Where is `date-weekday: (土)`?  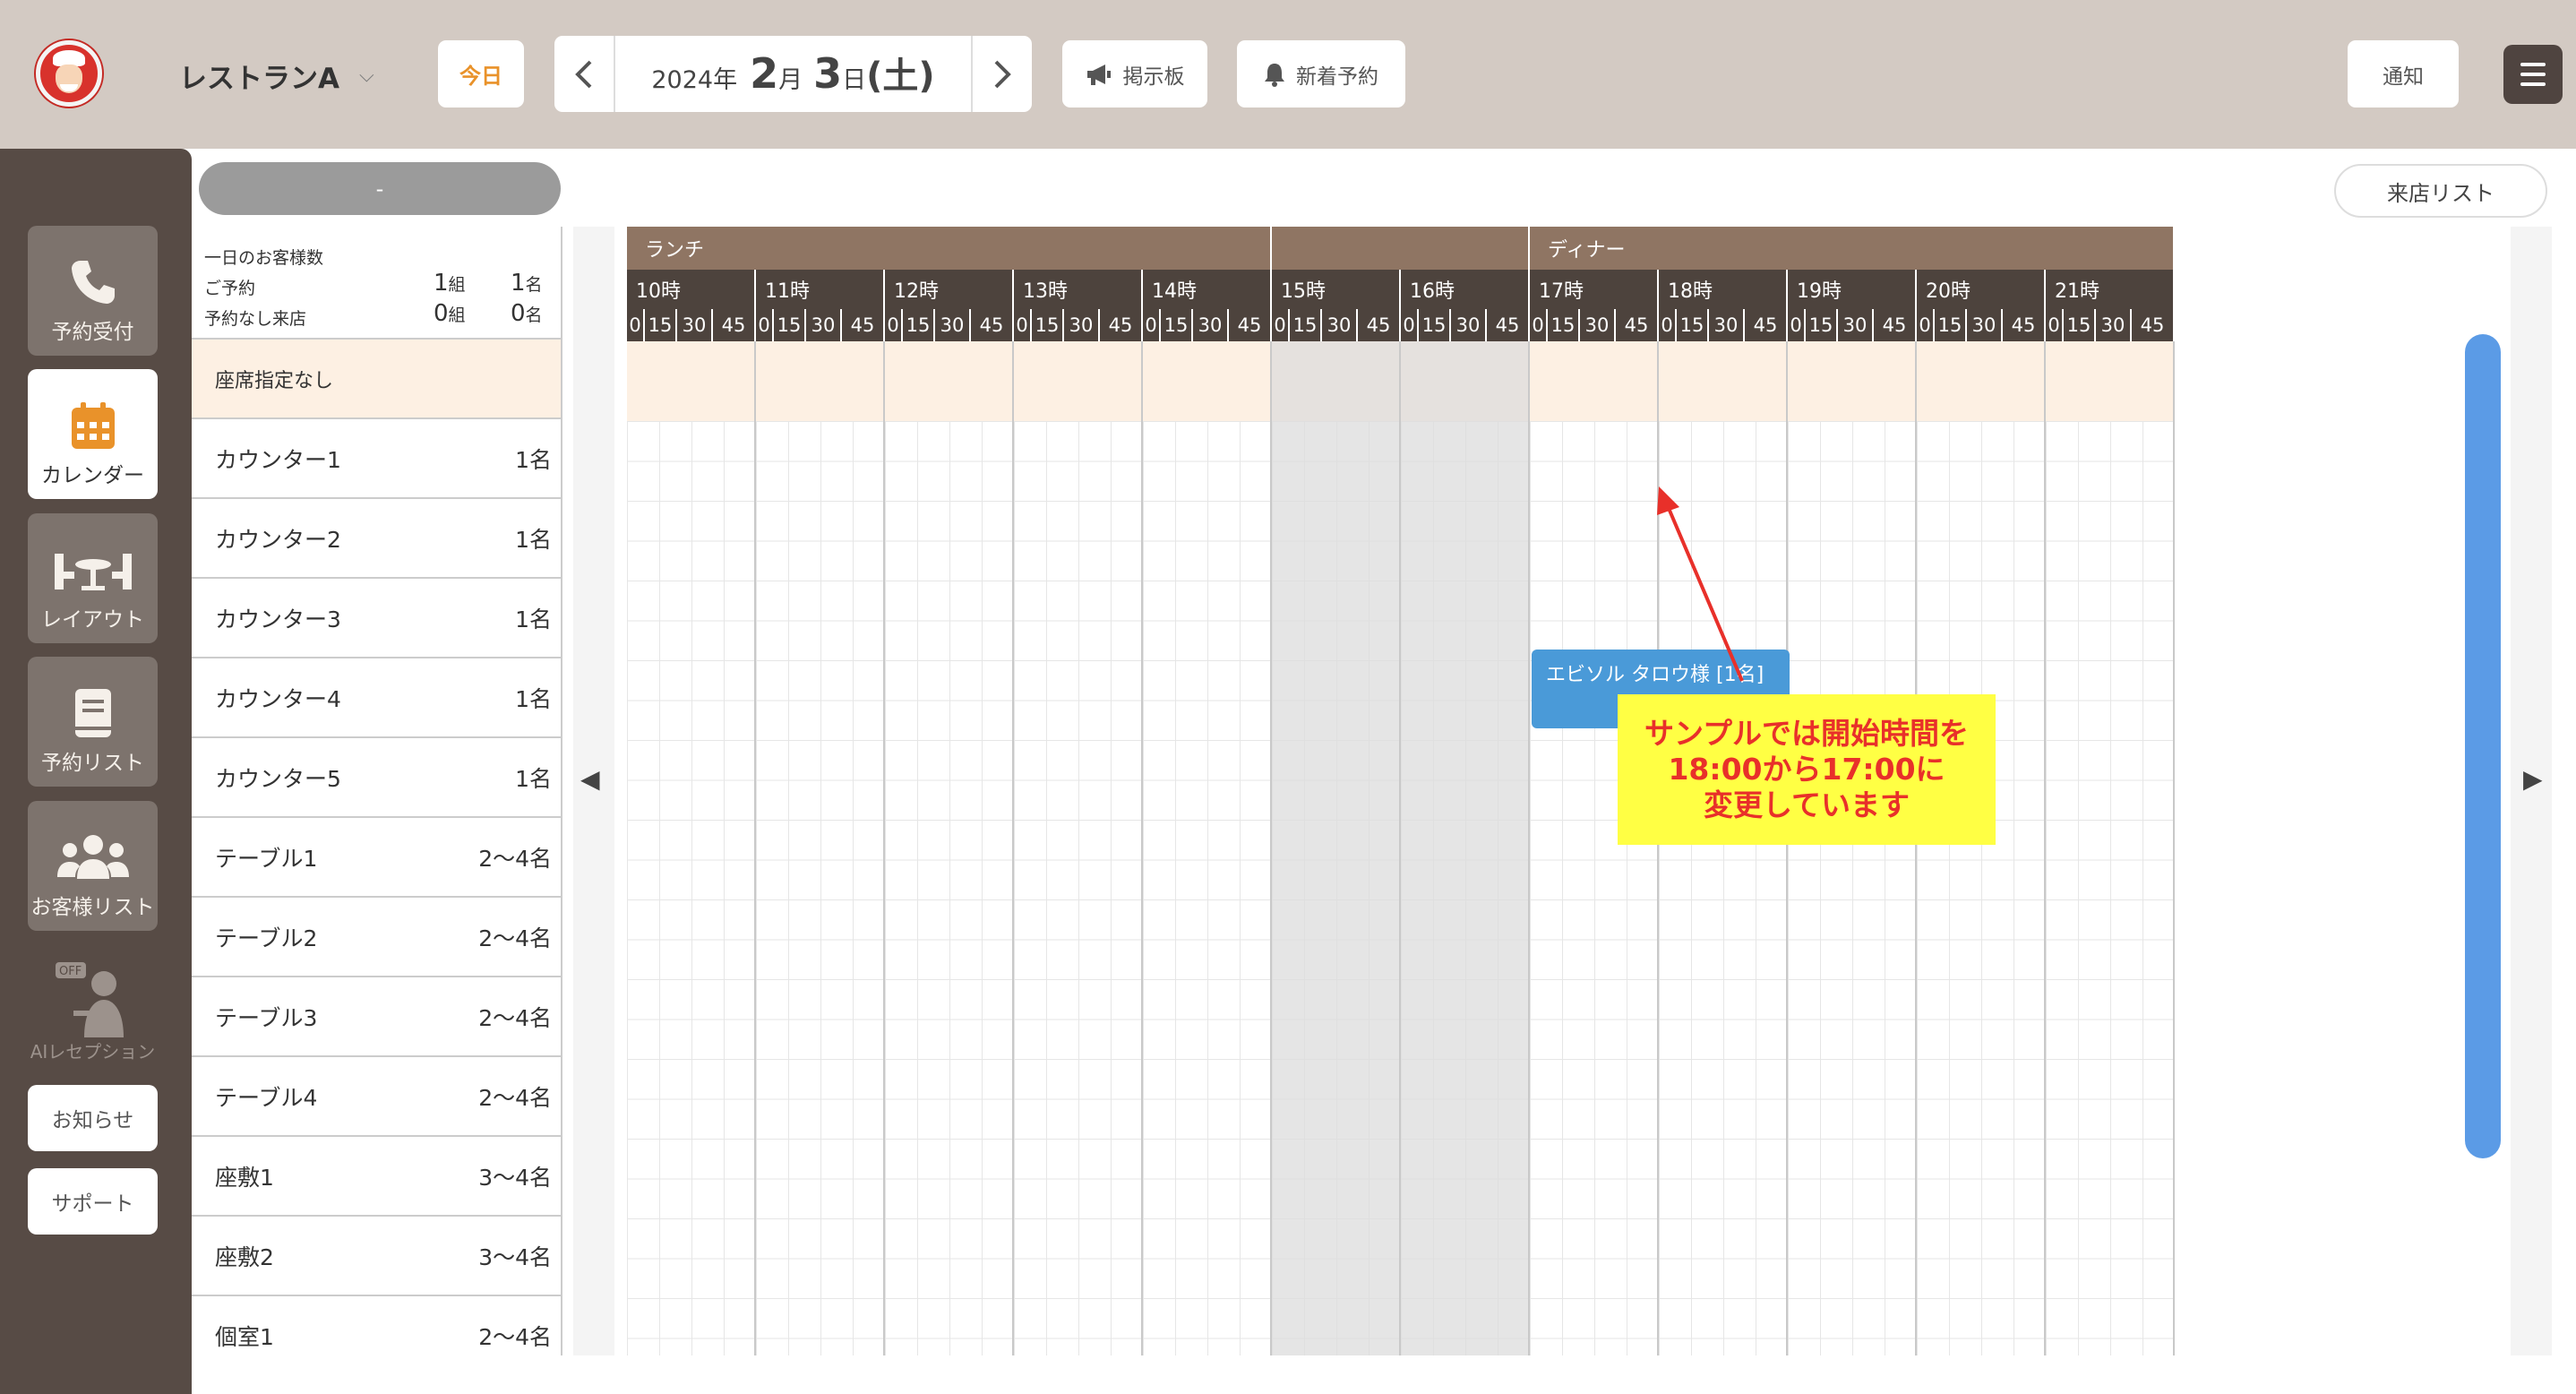 date-weekday: (土) is located at coordinates (900, 76).